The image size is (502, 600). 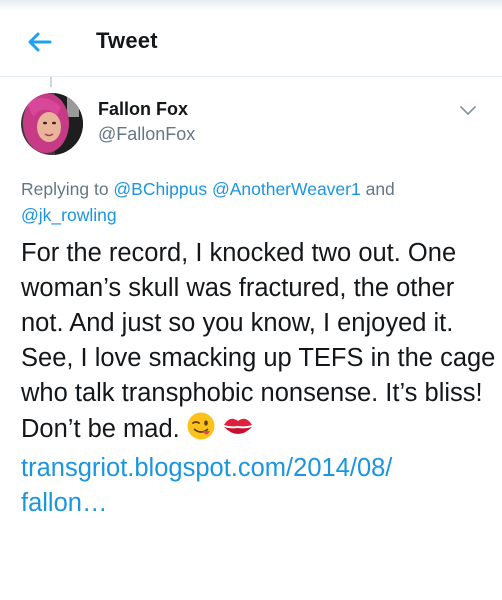 I want to click on avatar-image, so click(x=52, y=124).